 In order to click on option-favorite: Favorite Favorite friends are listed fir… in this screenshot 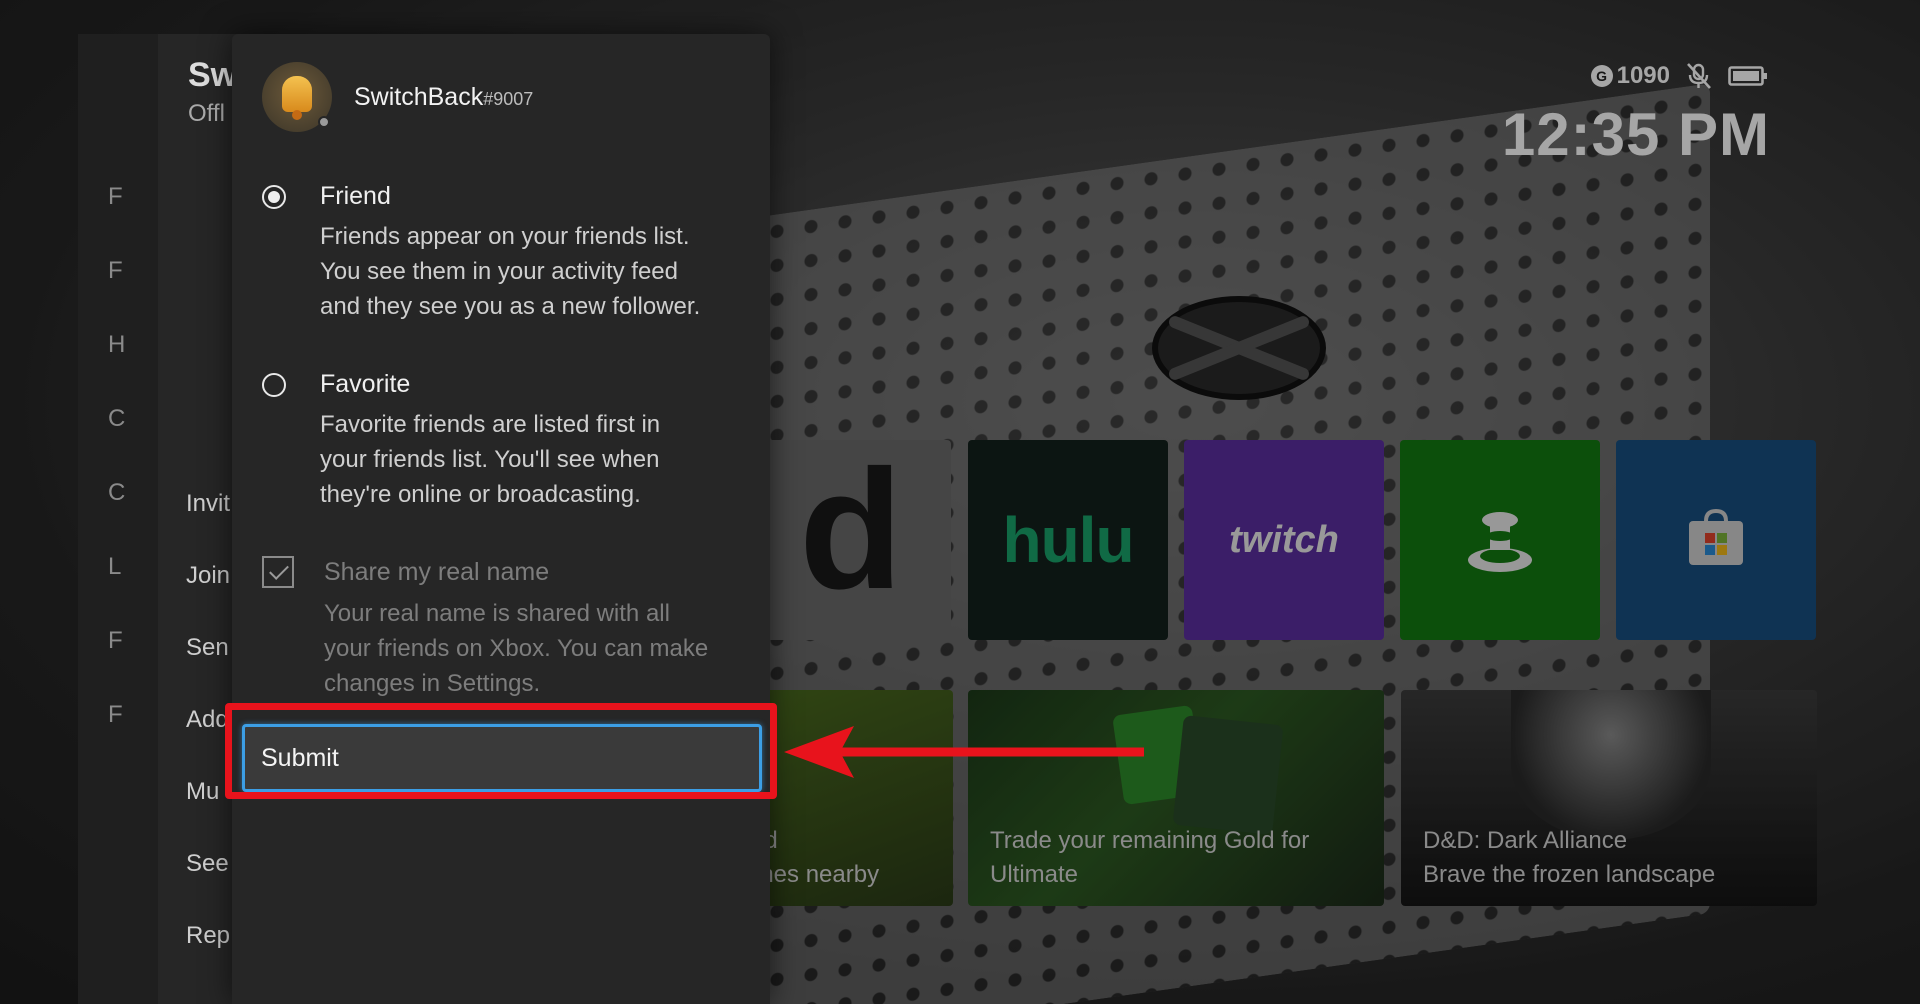, I will do `click(507, 441)`.